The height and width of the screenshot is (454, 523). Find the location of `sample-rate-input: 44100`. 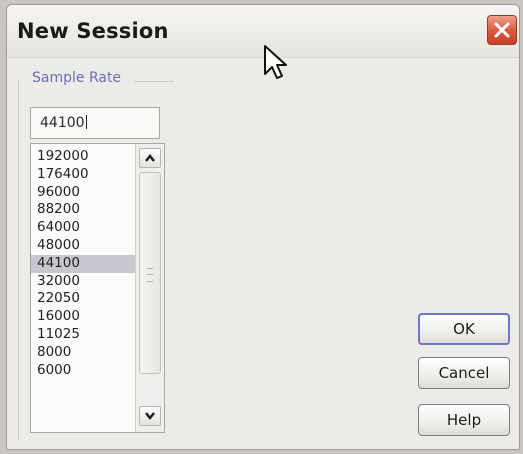

sample-rate-input: 44100 is located at coordinates (95, 123).